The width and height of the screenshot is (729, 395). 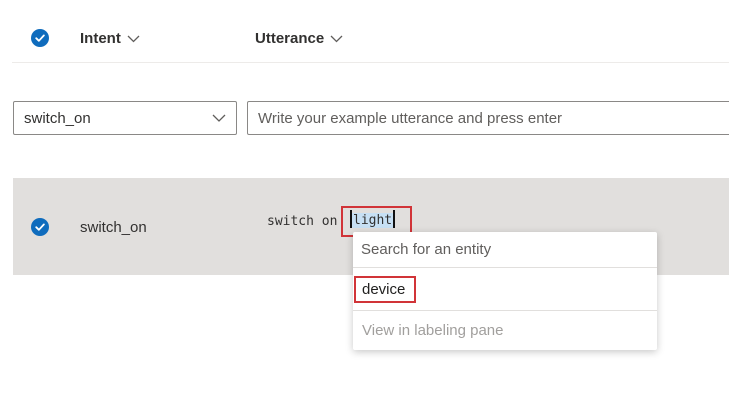 What do you see at coordinates (383, 289) in the screenshot?
I see `entity-option-device: device` at bounding box center [383, 289].